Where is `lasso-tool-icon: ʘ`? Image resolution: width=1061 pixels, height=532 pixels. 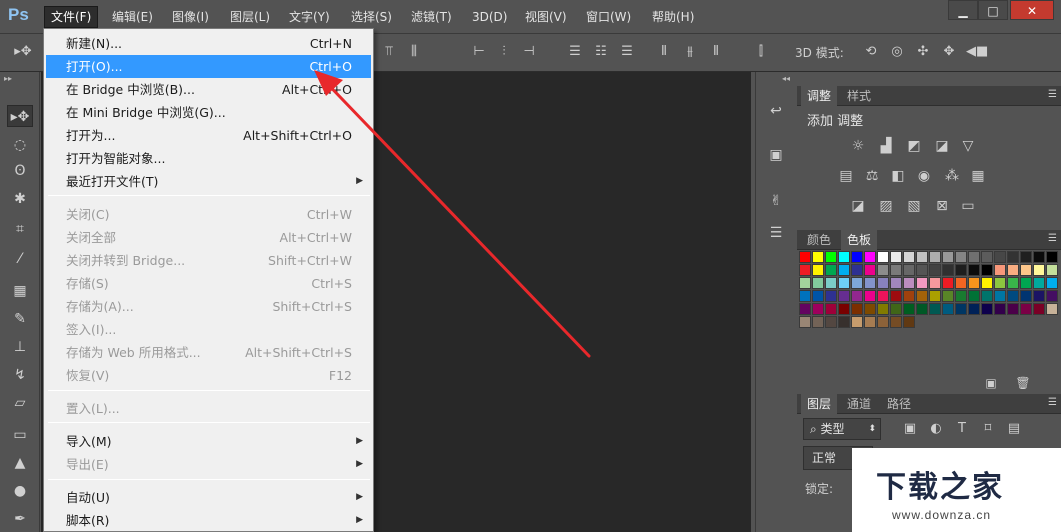
lasso-tool-icon: ʘ is located at coordinates (20, 171).